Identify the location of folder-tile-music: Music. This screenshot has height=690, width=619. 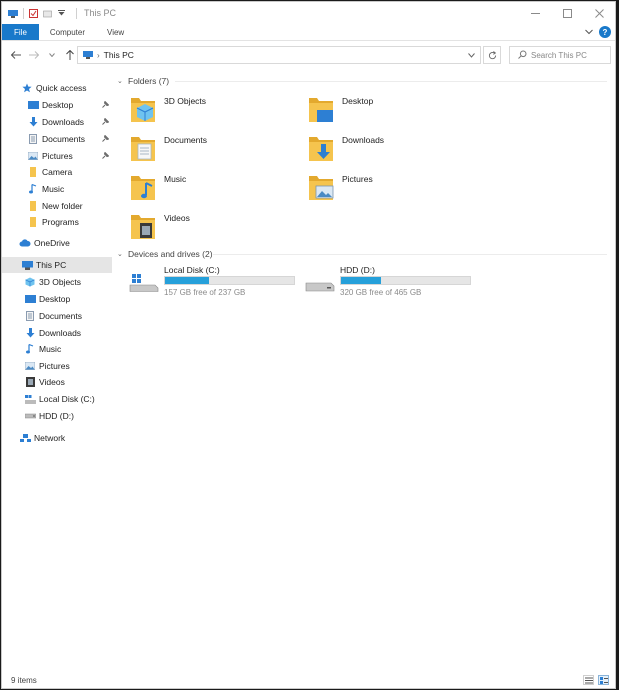
(204, 189).